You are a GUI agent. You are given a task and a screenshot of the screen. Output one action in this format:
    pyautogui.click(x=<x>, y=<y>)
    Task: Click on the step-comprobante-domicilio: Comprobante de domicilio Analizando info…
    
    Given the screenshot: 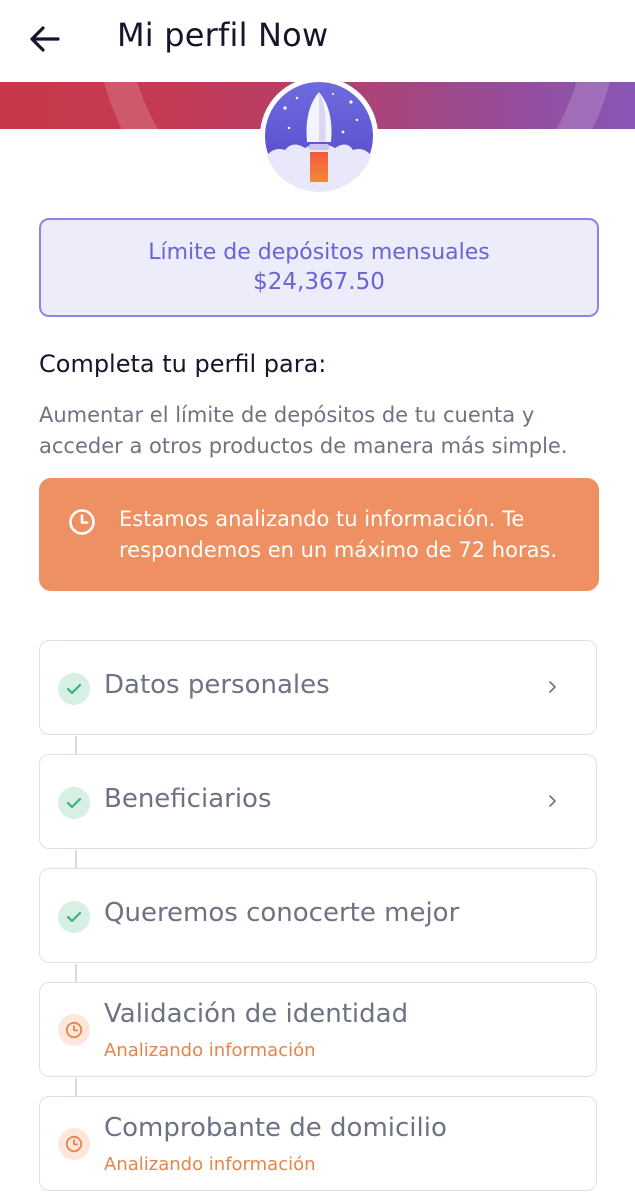 What is the action you would take?
    pyautogui.click(x=318, y=1143)
    